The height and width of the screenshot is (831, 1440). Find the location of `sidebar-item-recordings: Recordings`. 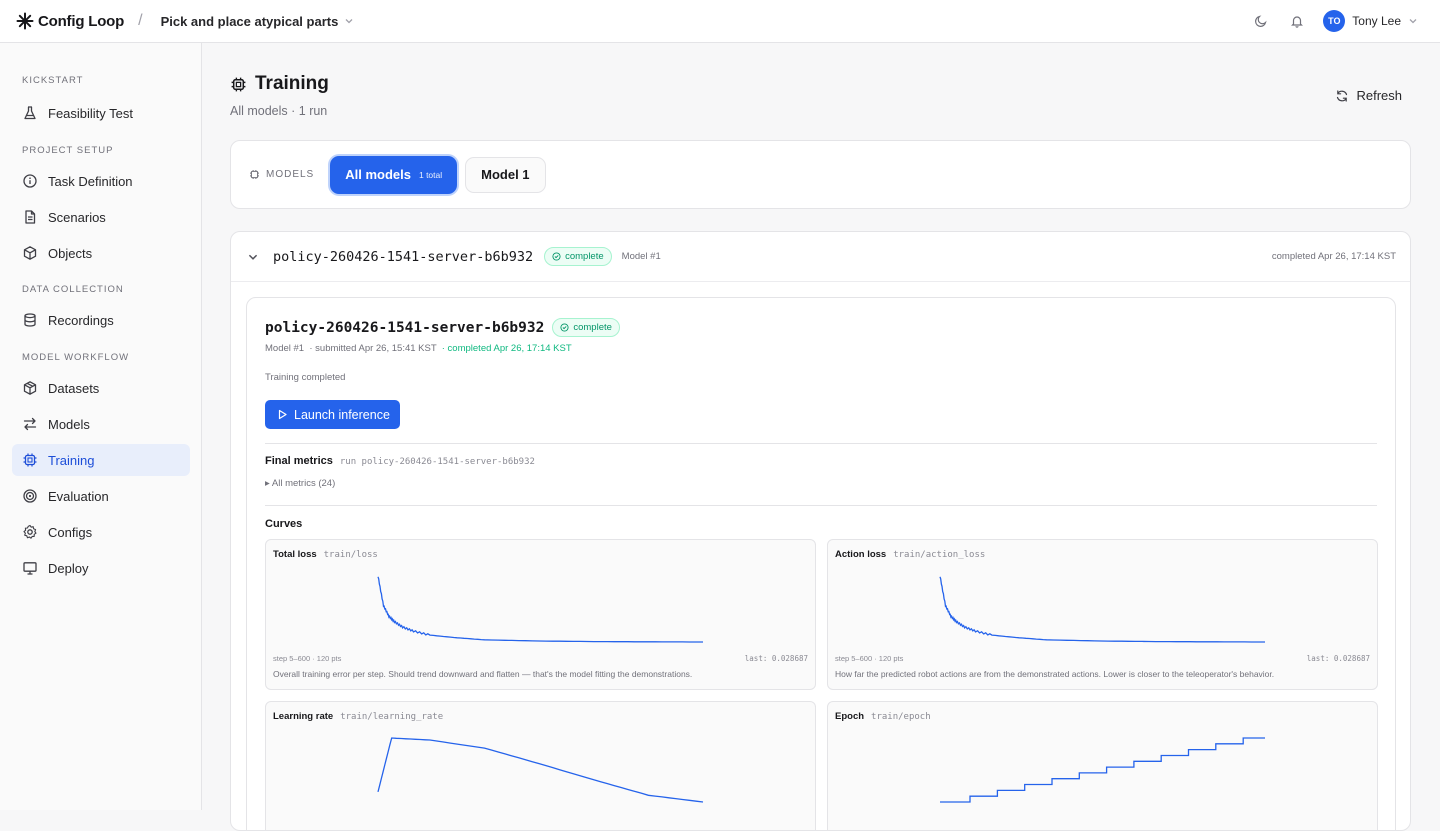

sidebar-item-recordings: Recordings is located at coordinates (101, 320).